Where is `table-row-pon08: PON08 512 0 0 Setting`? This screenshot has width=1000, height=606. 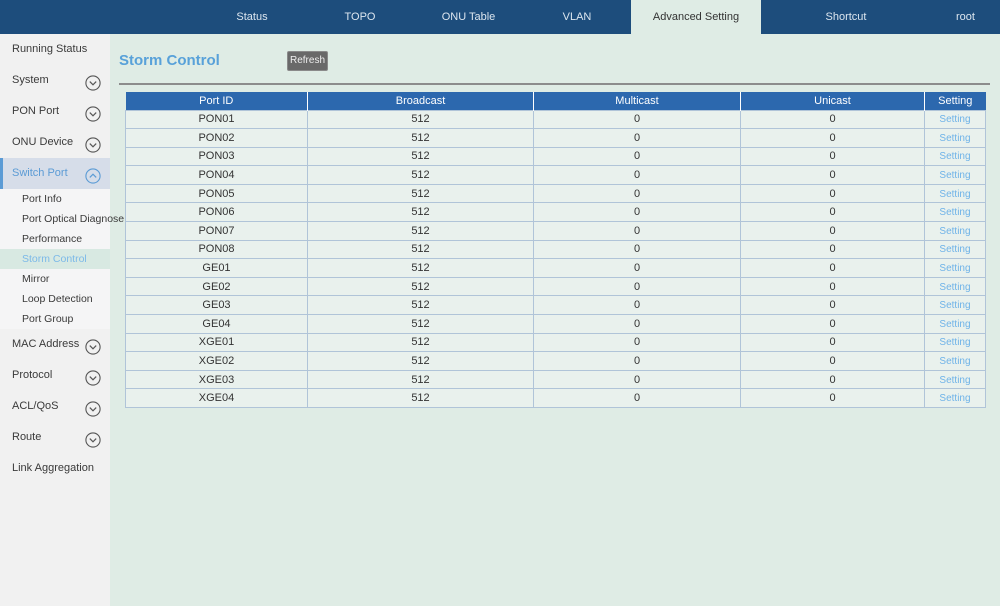 table-row-pon08: PON08 512 0 0 Setting is located at coordinates (555, 249).